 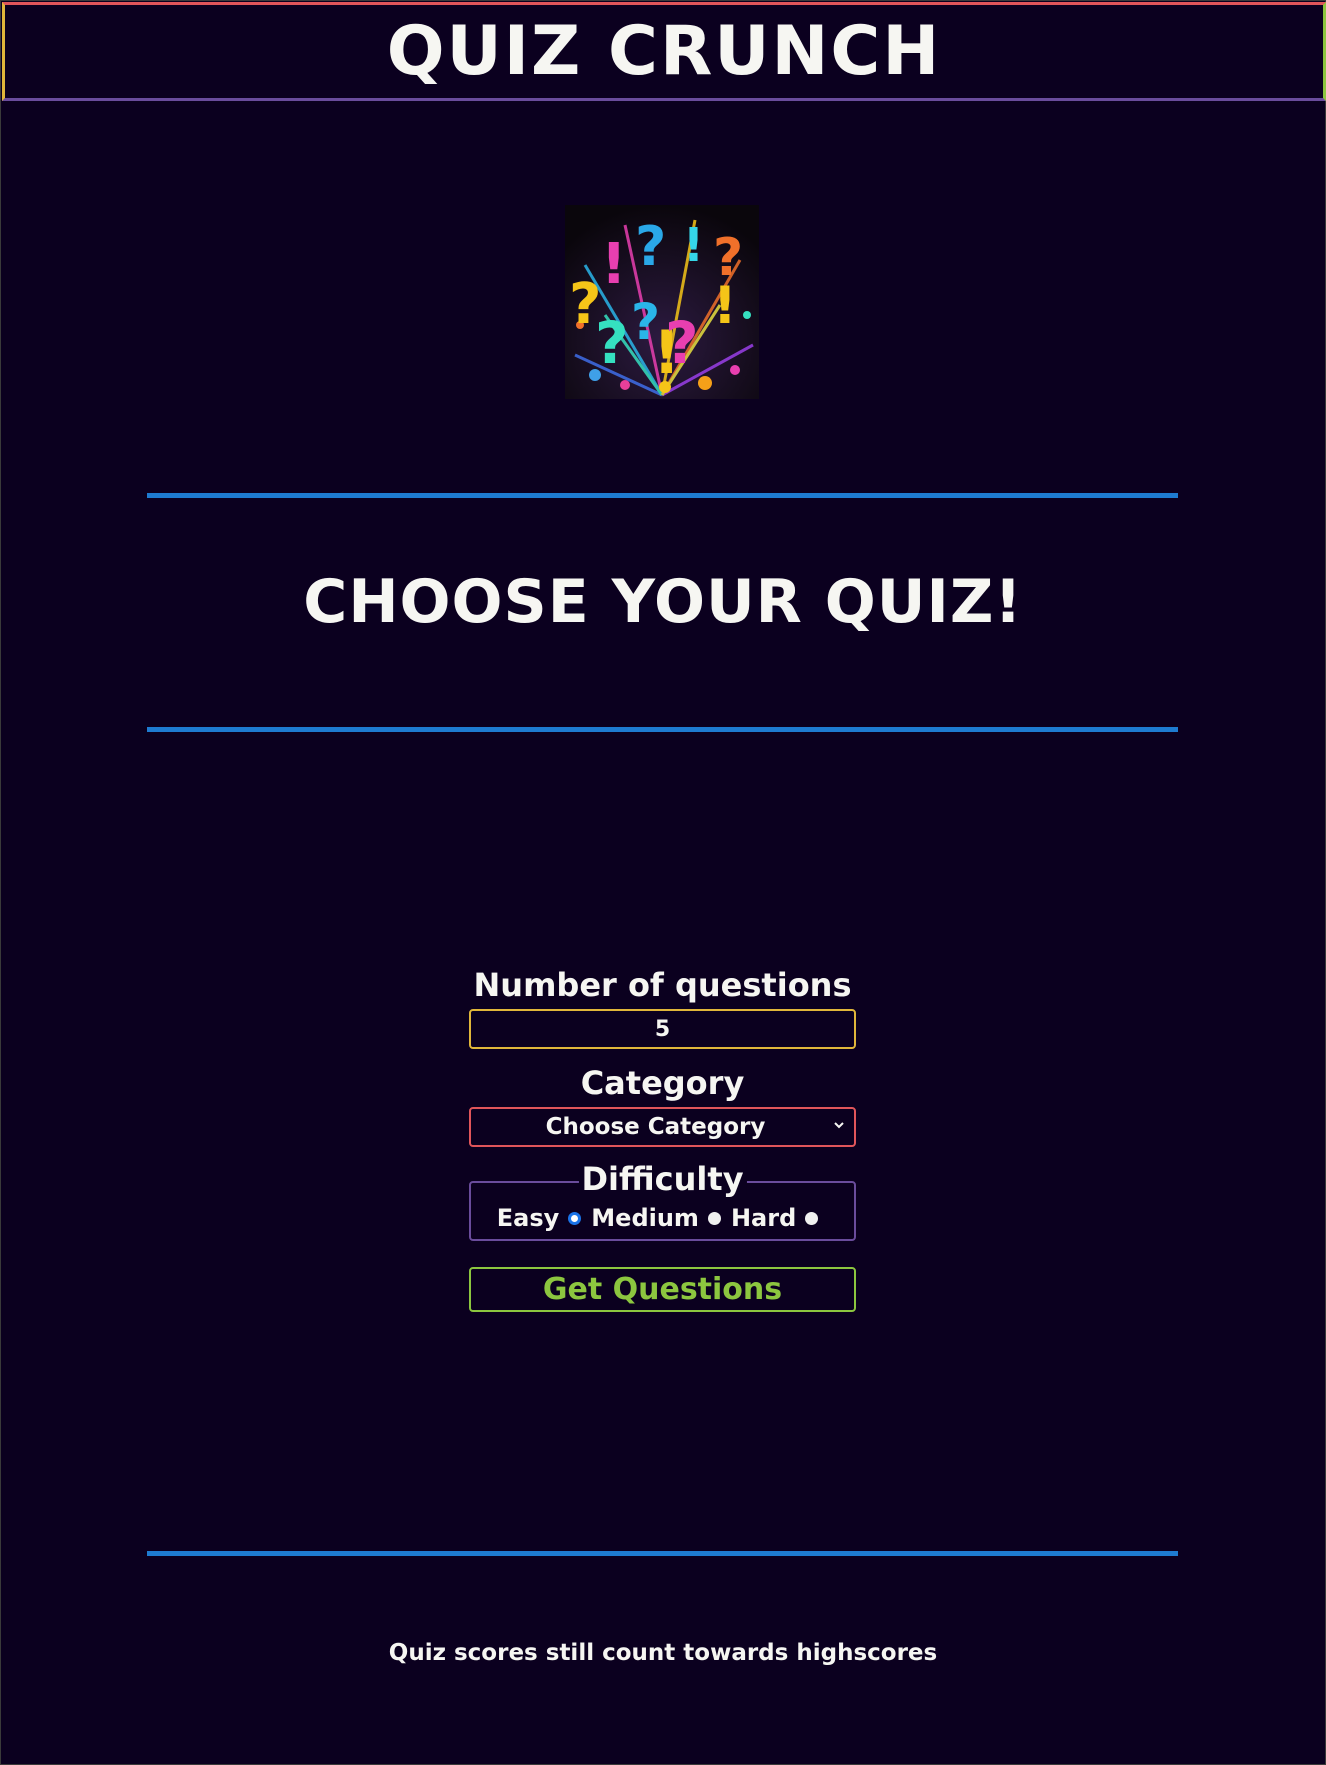 What do you see at coordinates (839, 1125) in the screenshot?
I see `chevron-down-icon` at bounding box center [839, 1125].